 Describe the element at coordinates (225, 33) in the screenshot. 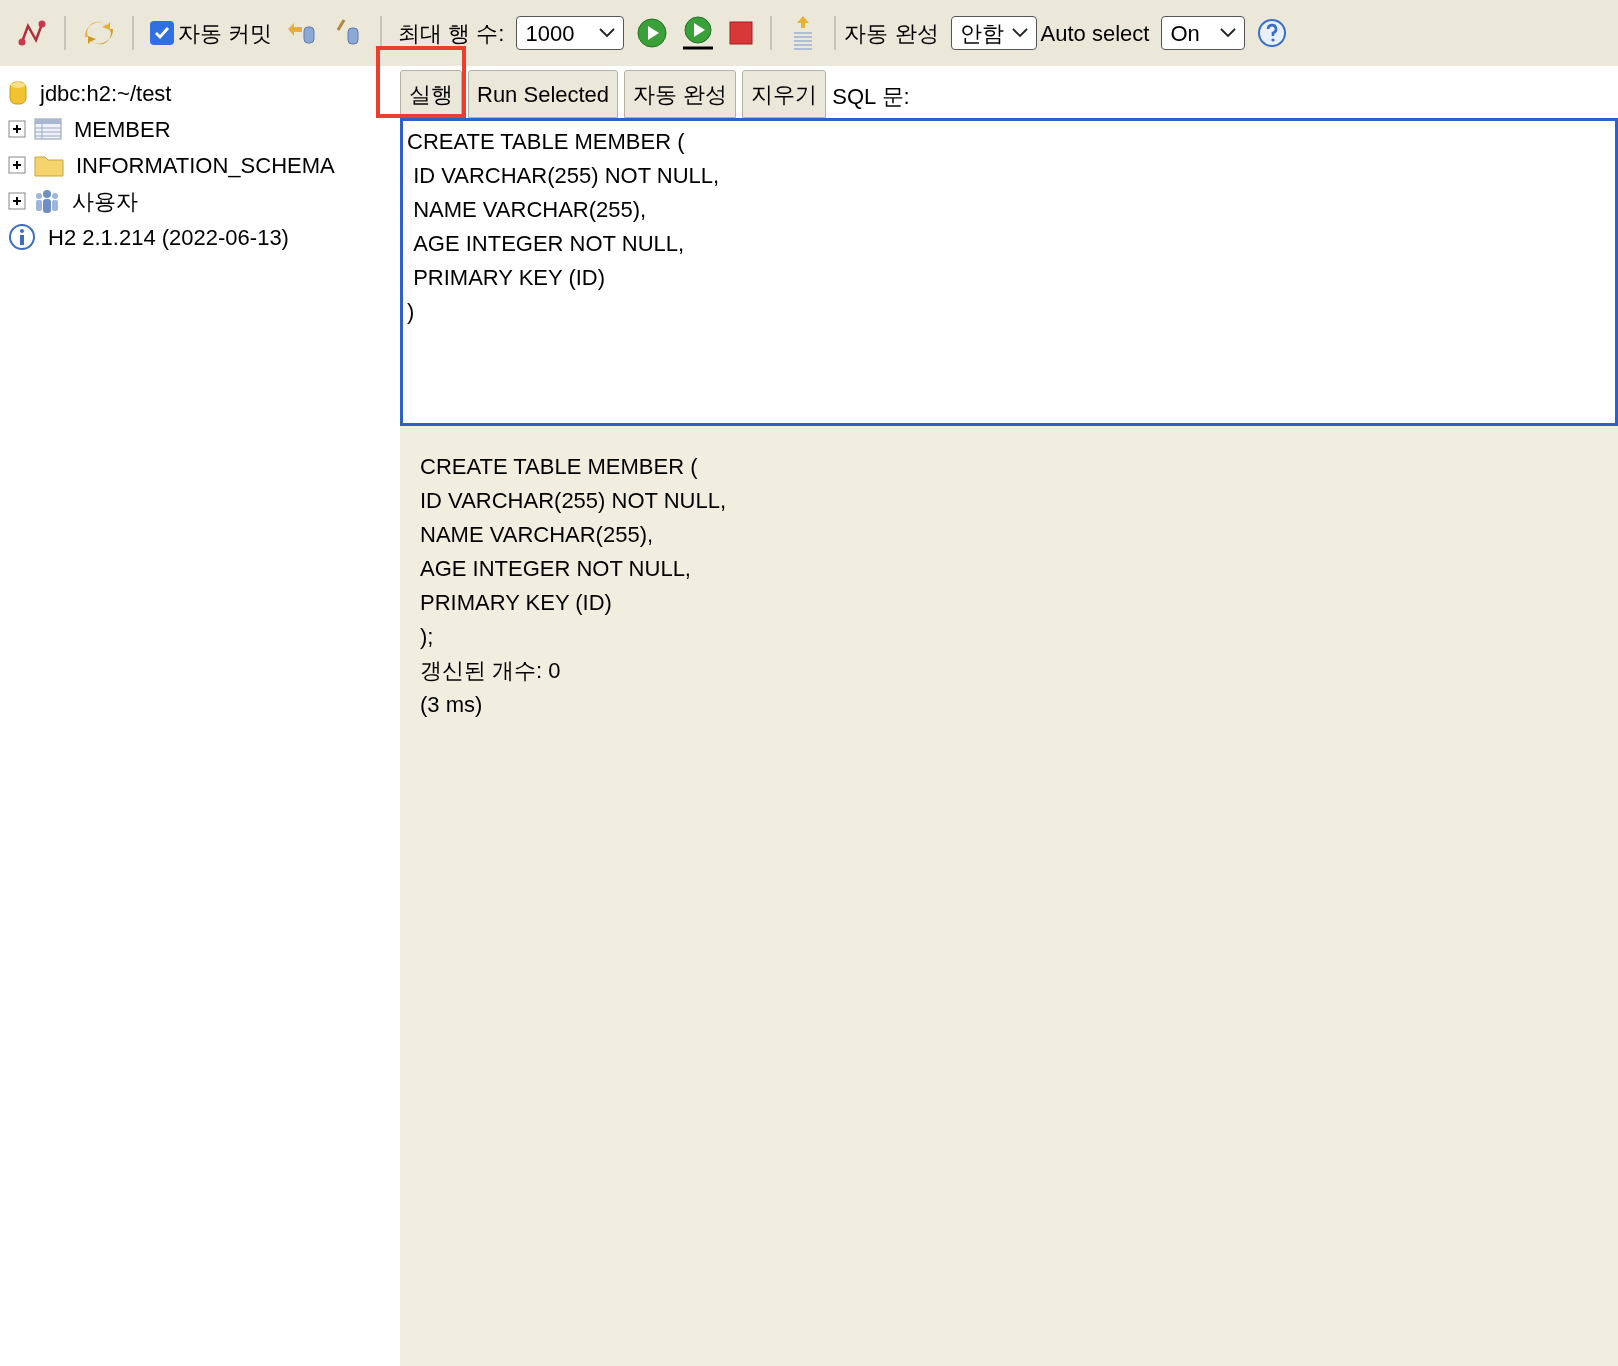

I see `autocommit-label: 자동 커밋` at that location.